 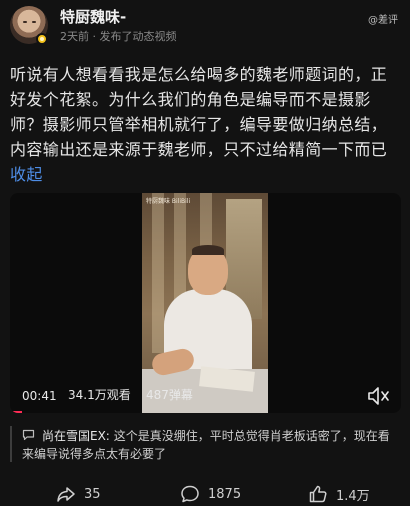 I want to click on comment-user: 尚在雪国EX:, so click(x=76, y=436).